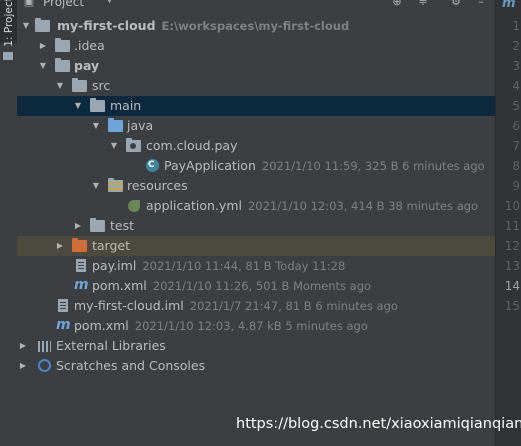 The height and width of the screenshot is (446, 521). I want to click on resources-folder-icon, so click(115, 185).